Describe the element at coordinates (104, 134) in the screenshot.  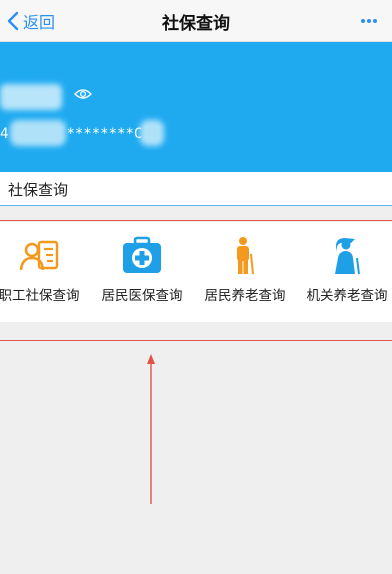
I see `id-masked: ********C` at that location.